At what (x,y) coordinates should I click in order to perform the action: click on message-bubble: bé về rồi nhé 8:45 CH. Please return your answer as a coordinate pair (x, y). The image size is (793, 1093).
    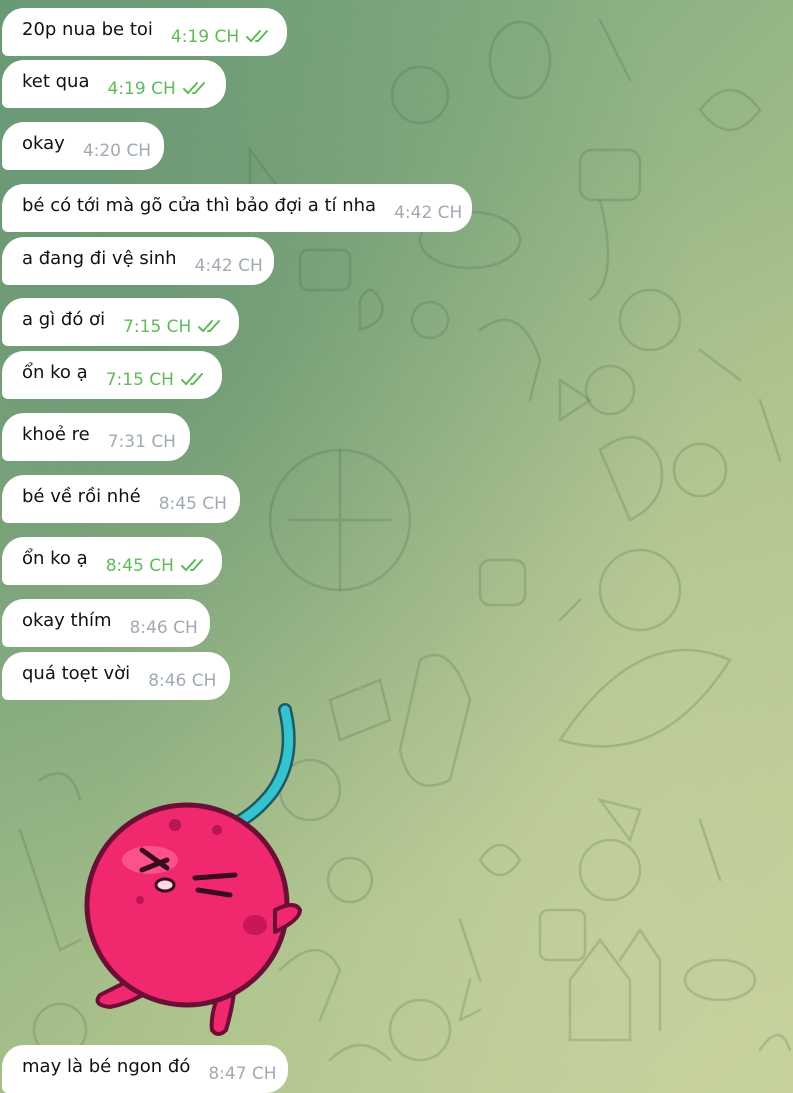
    Looking at the image, I should click on (121, 499).